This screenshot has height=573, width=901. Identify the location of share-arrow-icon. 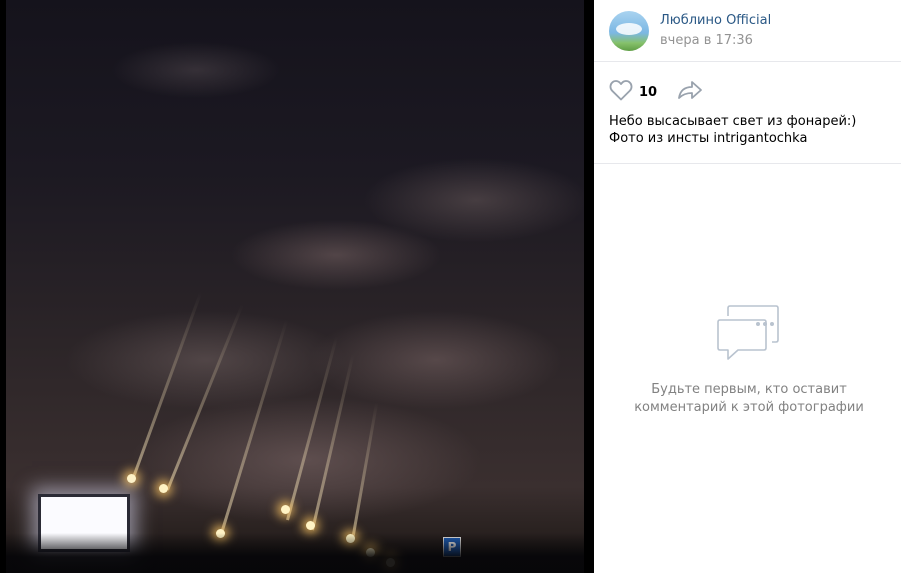
(690, 92).